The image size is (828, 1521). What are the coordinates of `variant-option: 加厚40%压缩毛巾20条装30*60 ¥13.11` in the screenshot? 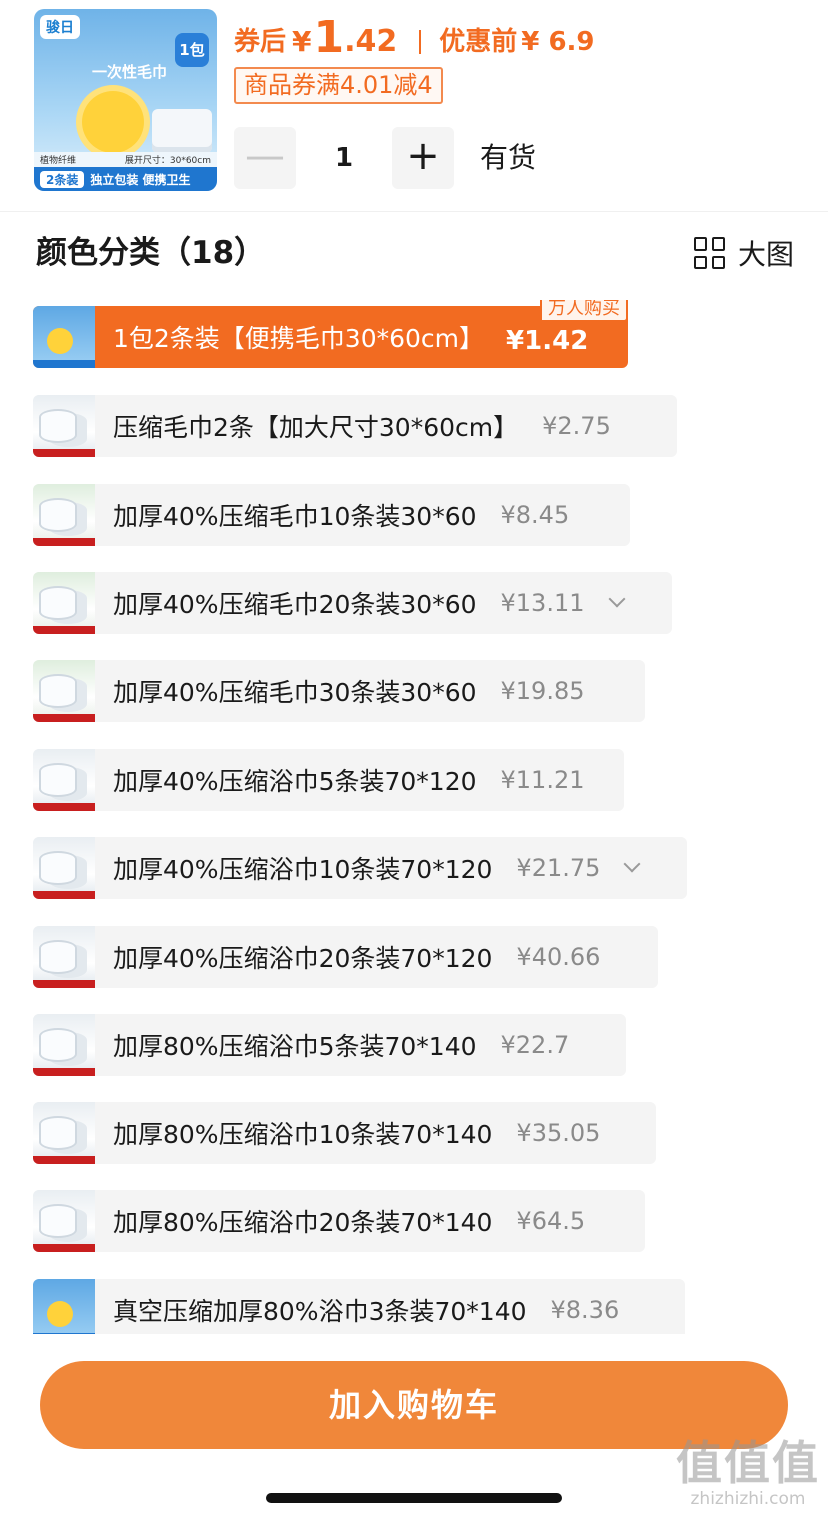 It's located at (352, 603).